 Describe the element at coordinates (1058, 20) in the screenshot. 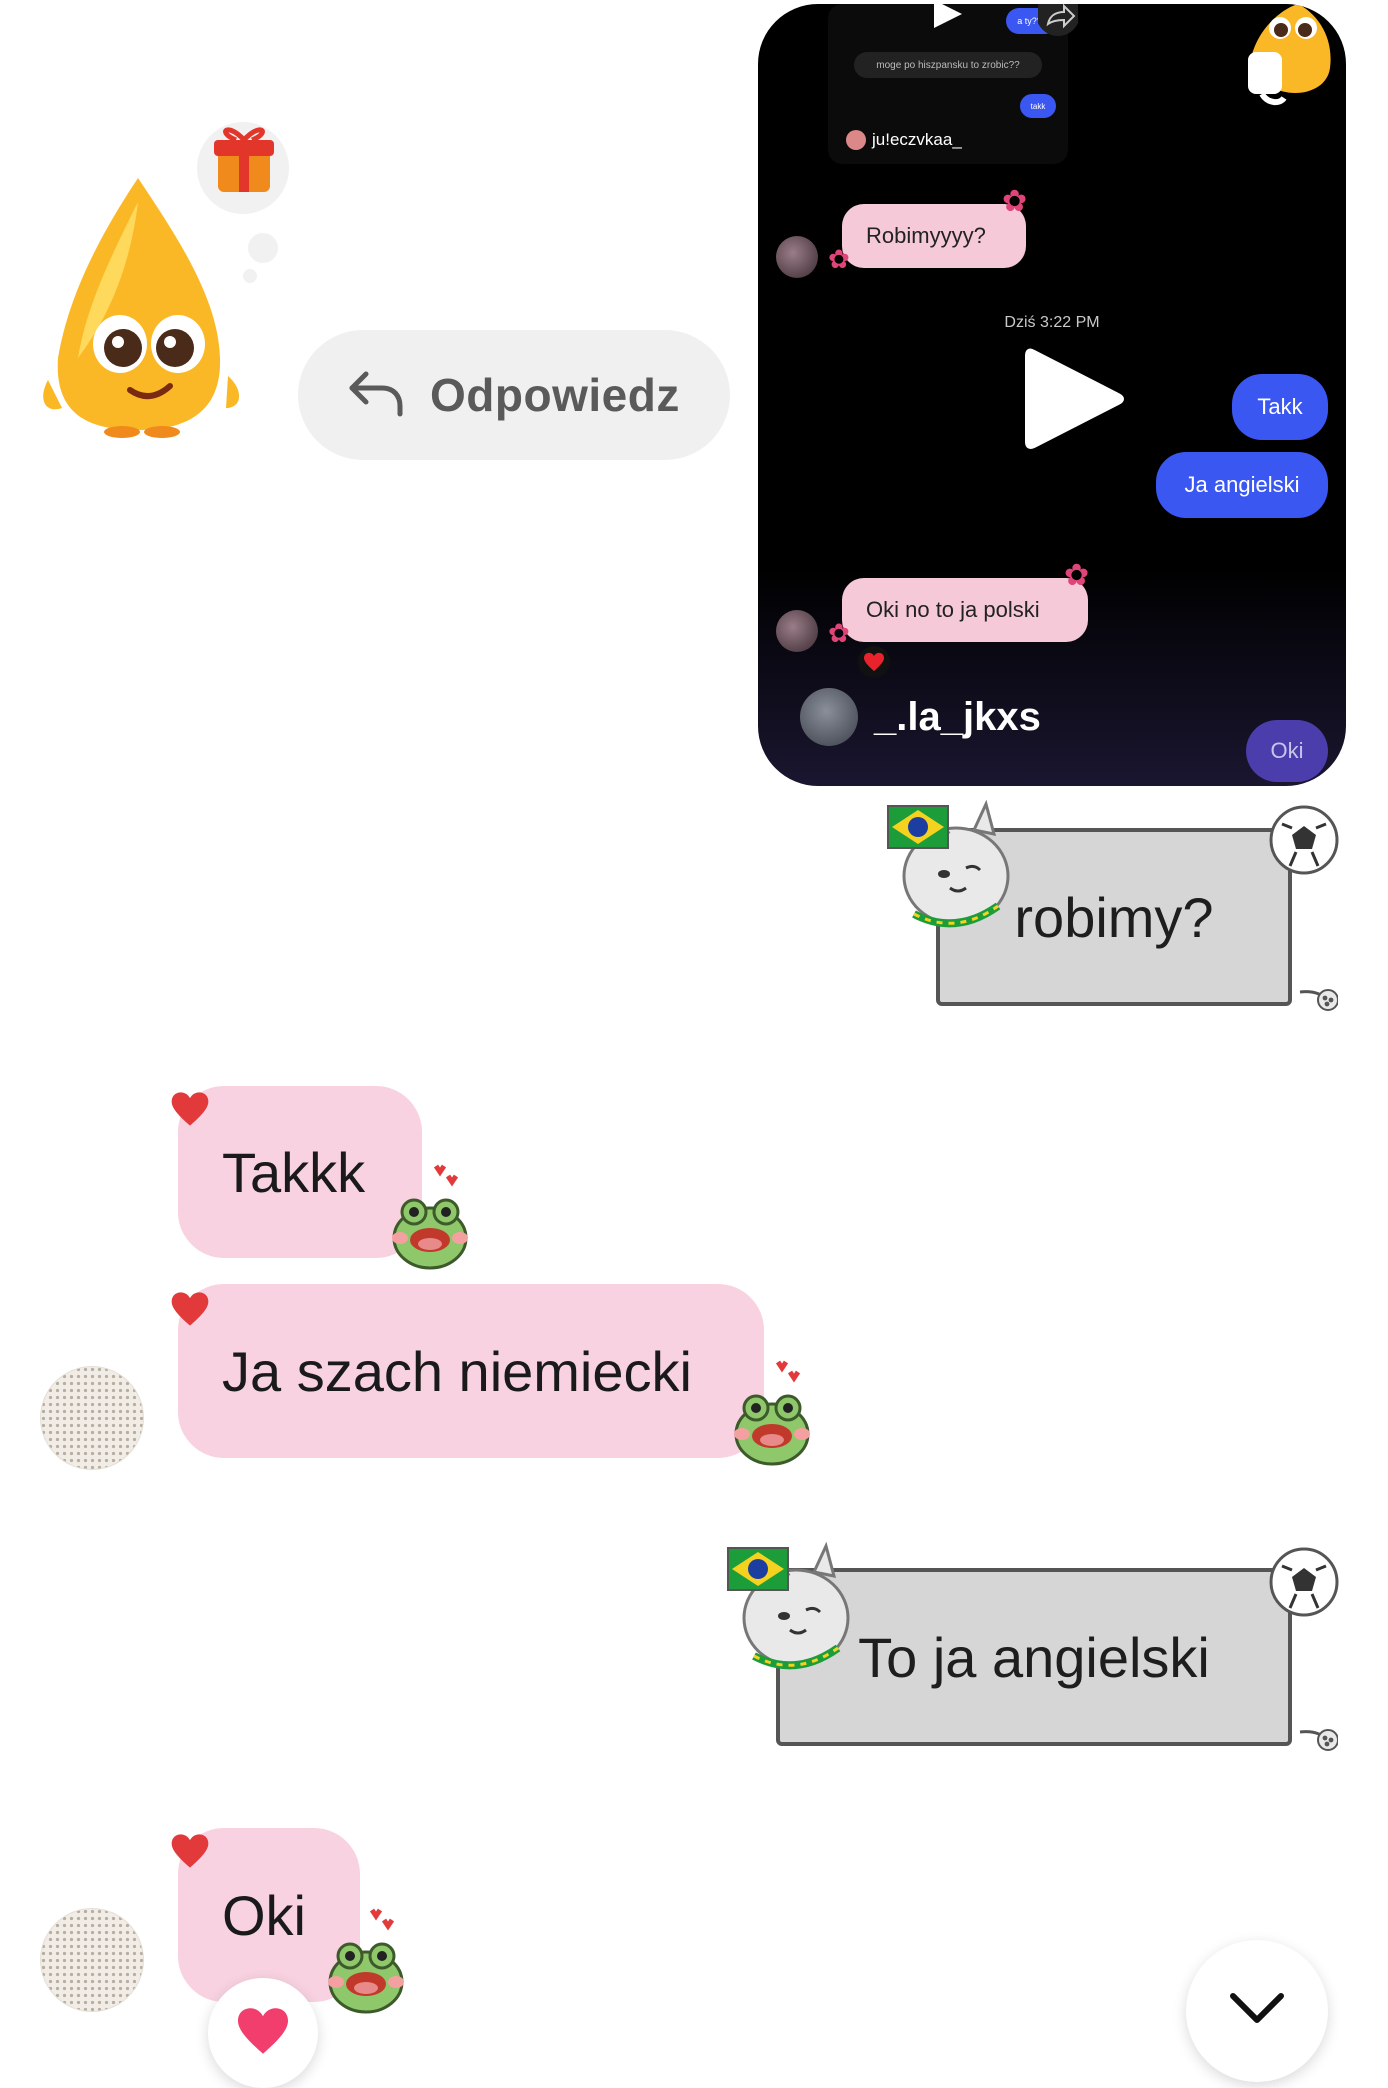

I see `share-icon` at that location.